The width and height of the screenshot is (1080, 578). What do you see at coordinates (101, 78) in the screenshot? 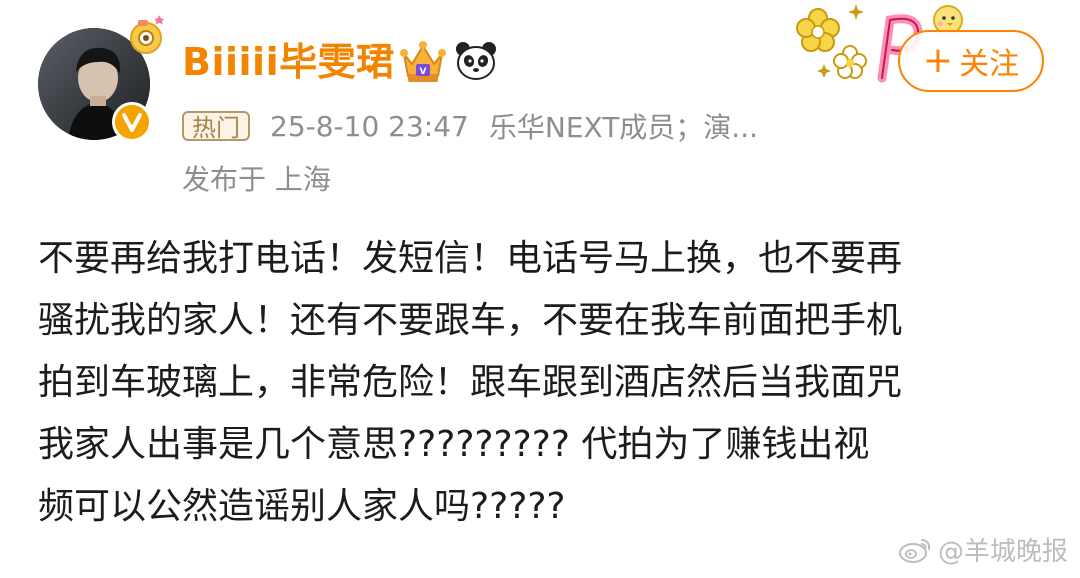
I see `avatar-container` at bounding box center [101, 78].